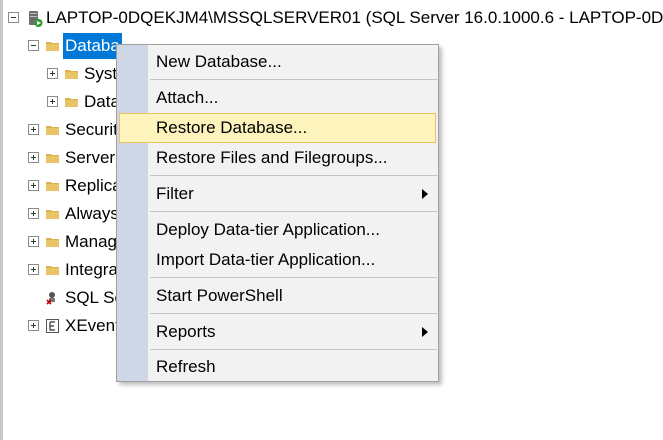 This screenshot has width=663, height=440. I want to click on databases-label: Databa, so click(92, 46).